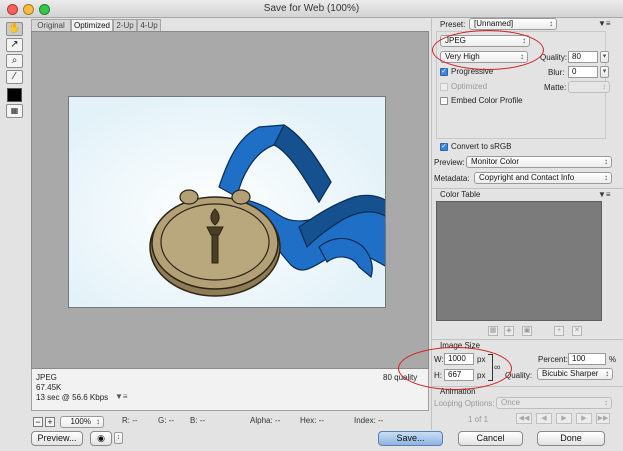 The width and height of the screenshot is (623, 451). Describe the element at coordinates (14, 61) in the screenshot. I see `zoom-tool-icon: ⌕` at that location.